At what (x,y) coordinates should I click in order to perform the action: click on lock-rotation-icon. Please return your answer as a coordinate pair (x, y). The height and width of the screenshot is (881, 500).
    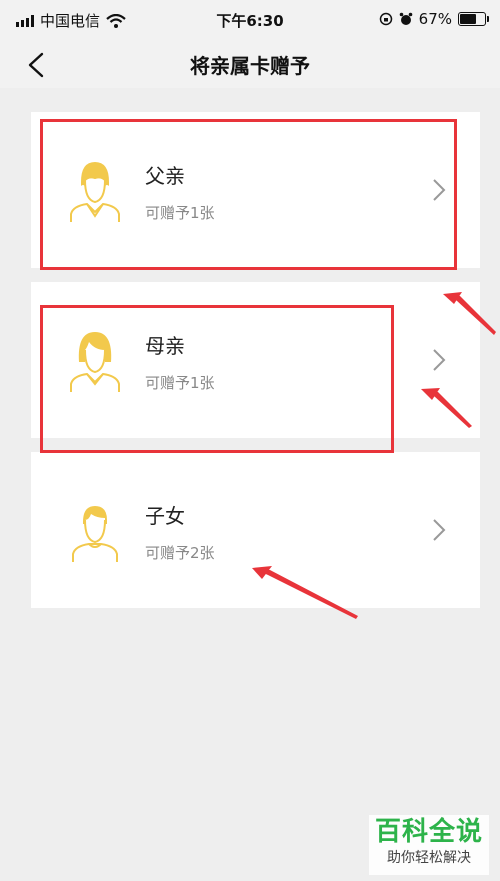
    Looking at the image, I should click on (385, 19).